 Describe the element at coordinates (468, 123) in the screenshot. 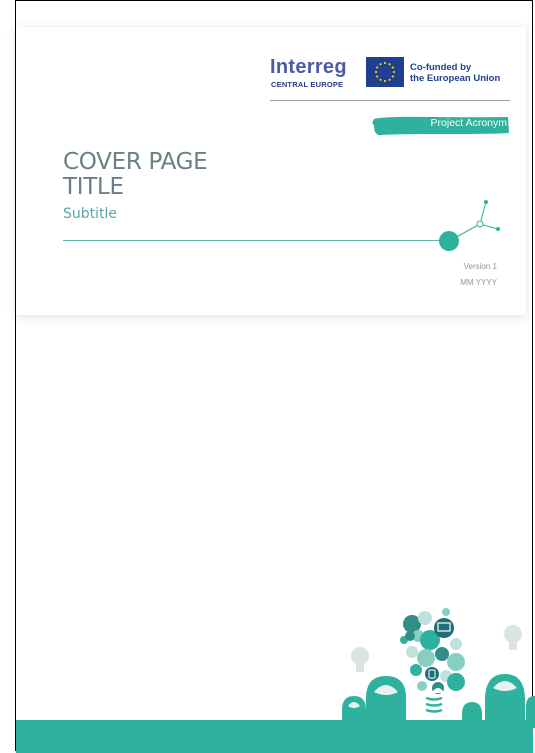

I see `project-acronym: Project Acronym` at that location.